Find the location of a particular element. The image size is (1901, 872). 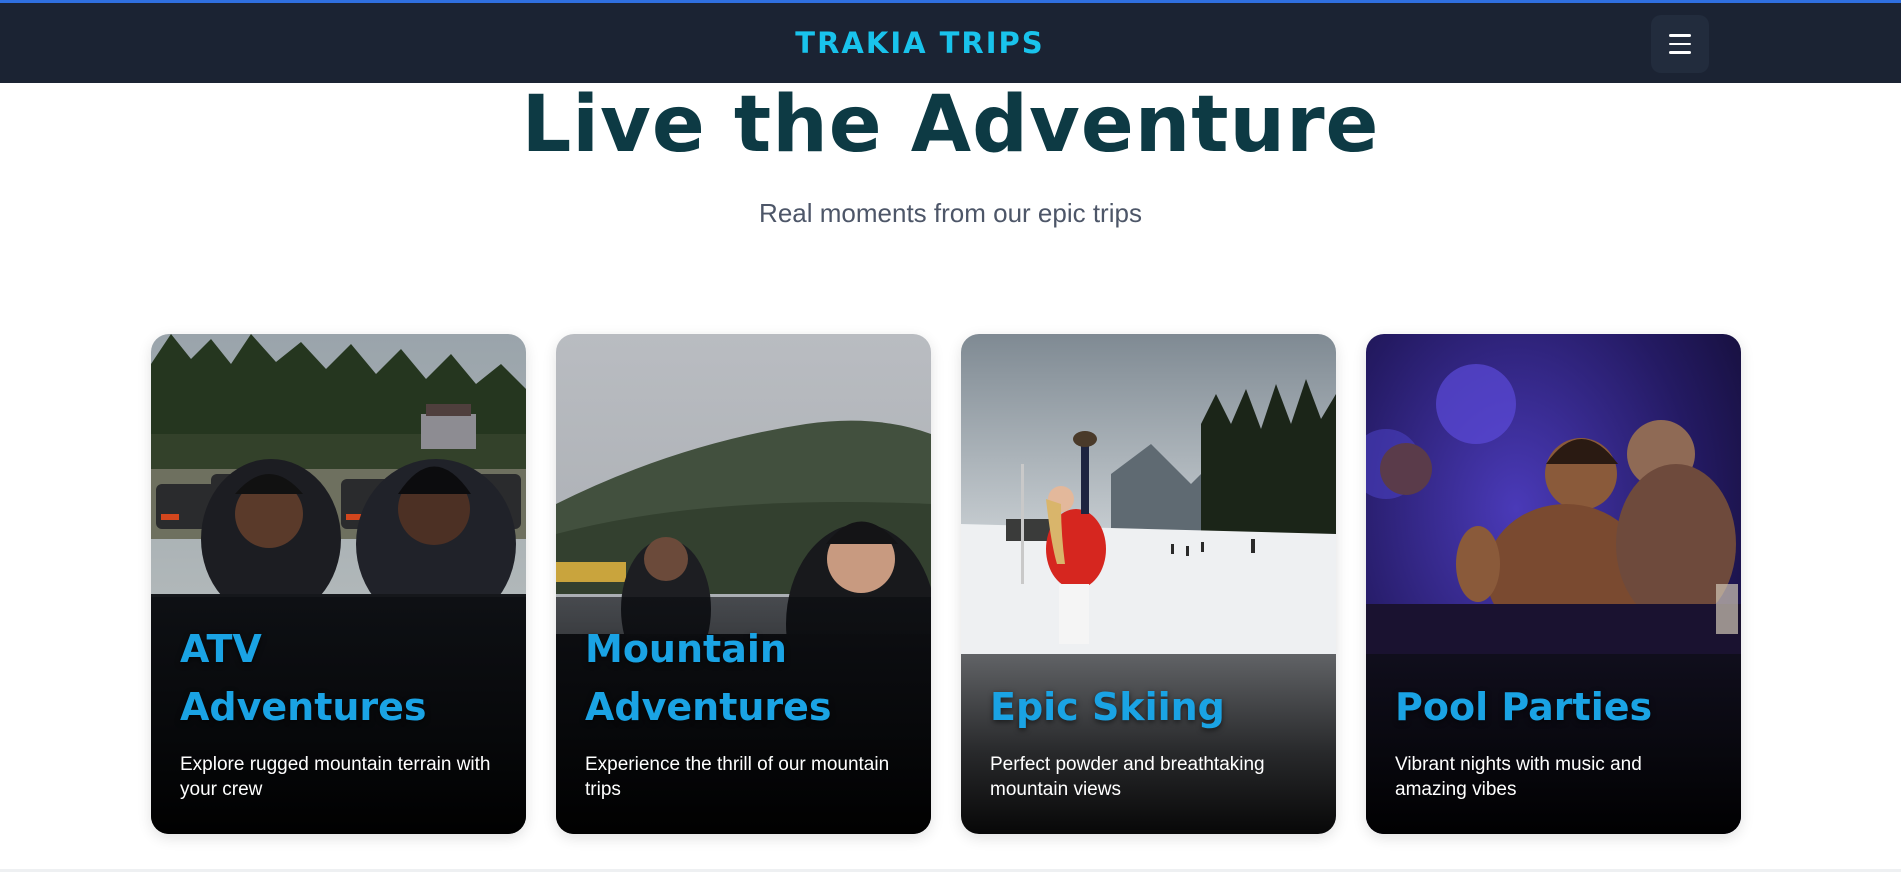

hamburger-menu-icon is located at coordinates (1680, 35).